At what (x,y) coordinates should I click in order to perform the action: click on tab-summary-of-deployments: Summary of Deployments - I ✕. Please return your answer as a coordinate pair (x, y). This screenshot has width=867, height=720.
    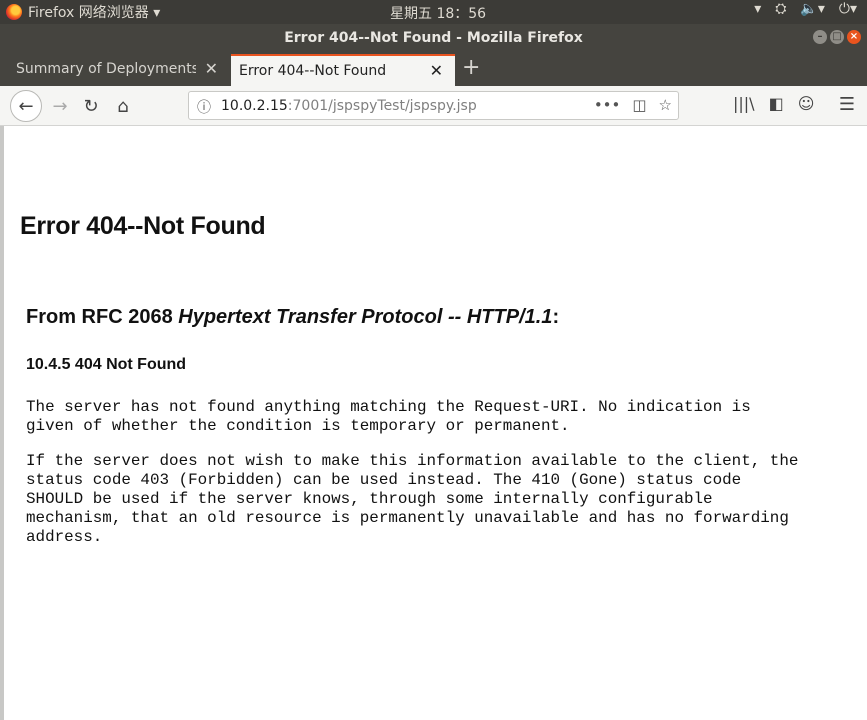
    Looking at the image, I should click on (119, 70).